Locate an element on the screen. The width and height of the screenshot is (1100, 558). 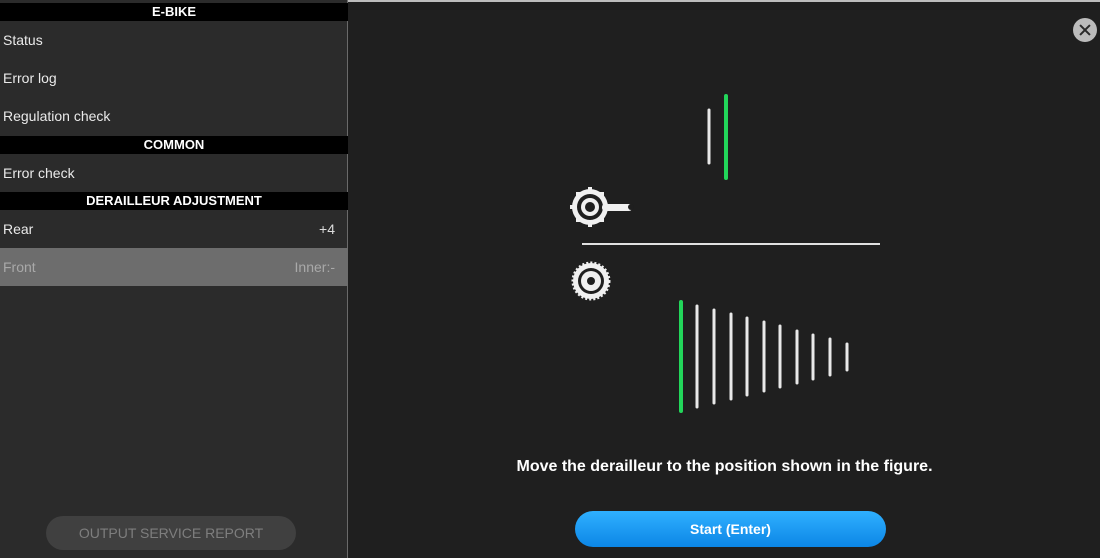
sidebar-item-value: Inner:- is located at coordinates (314, 267).